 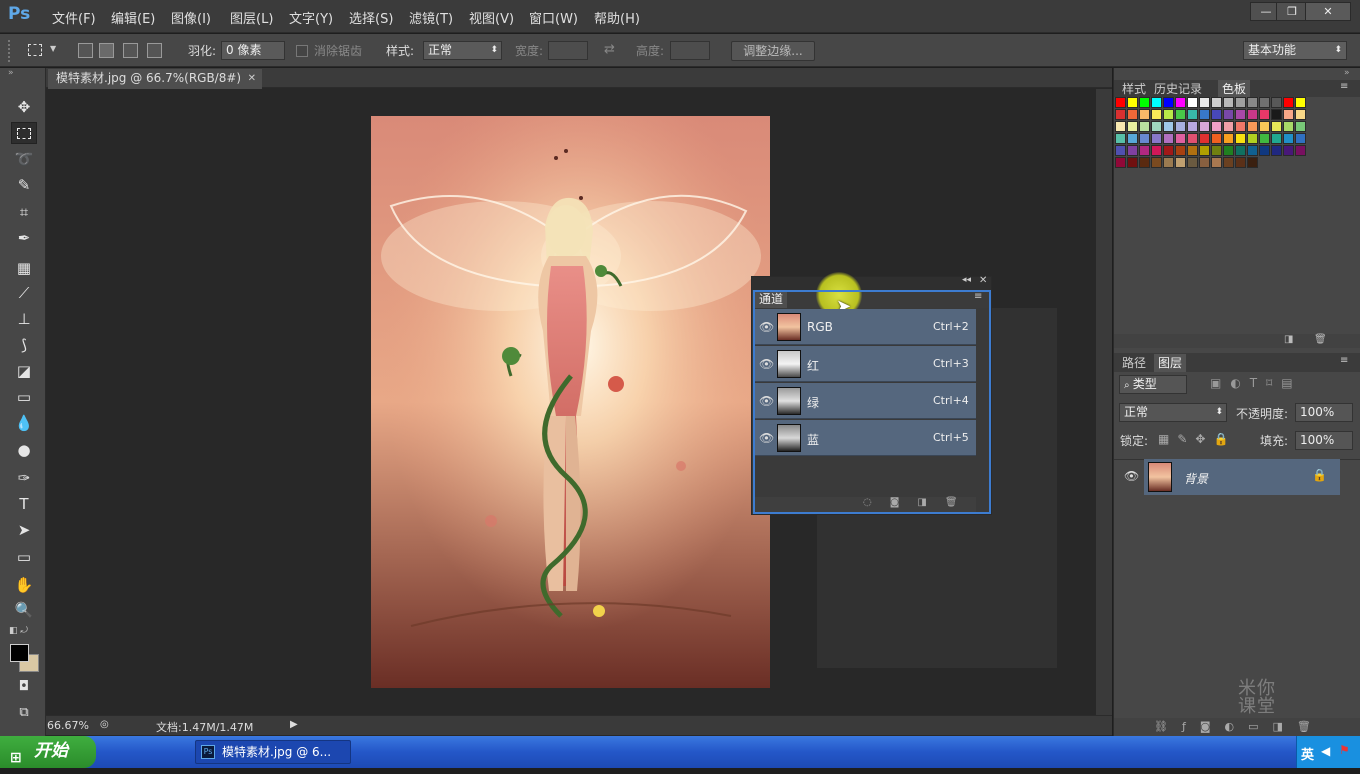 What do you see at coordinates (74, 17) in the screenshot?
I see `menu-file: 文件(F)` at bounding box center [74, 17].